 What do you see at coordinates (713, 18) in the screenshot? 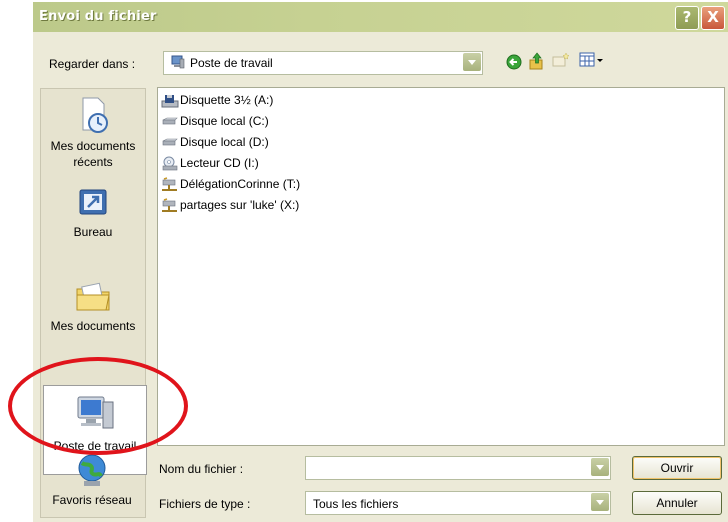
I see `close-button: X` at bounding box center [713, 18].